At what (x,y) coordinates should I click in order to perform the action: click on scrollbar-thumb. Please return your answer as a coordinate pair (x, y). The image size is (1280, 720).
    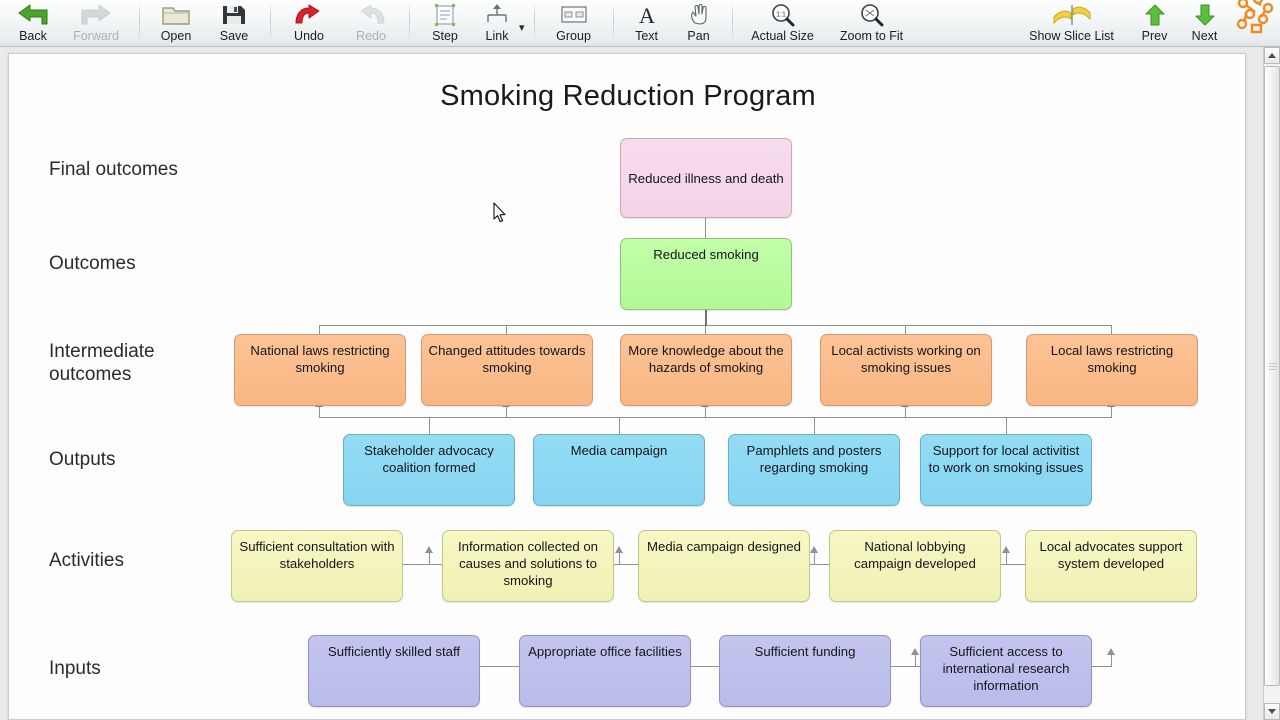
    Looking at the image, I should click on (1272, 376).